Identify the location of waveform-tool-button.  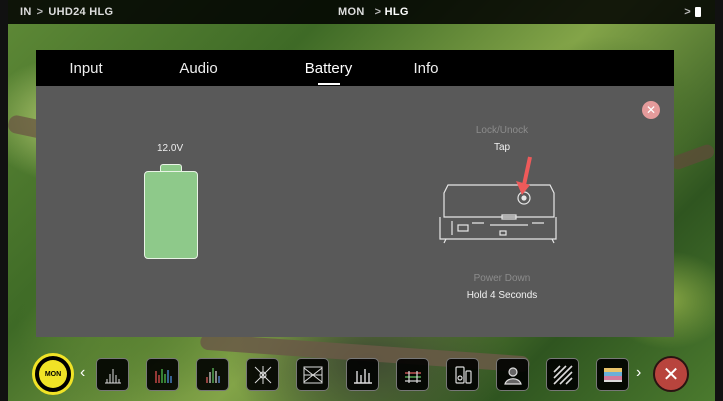
(112, 374).